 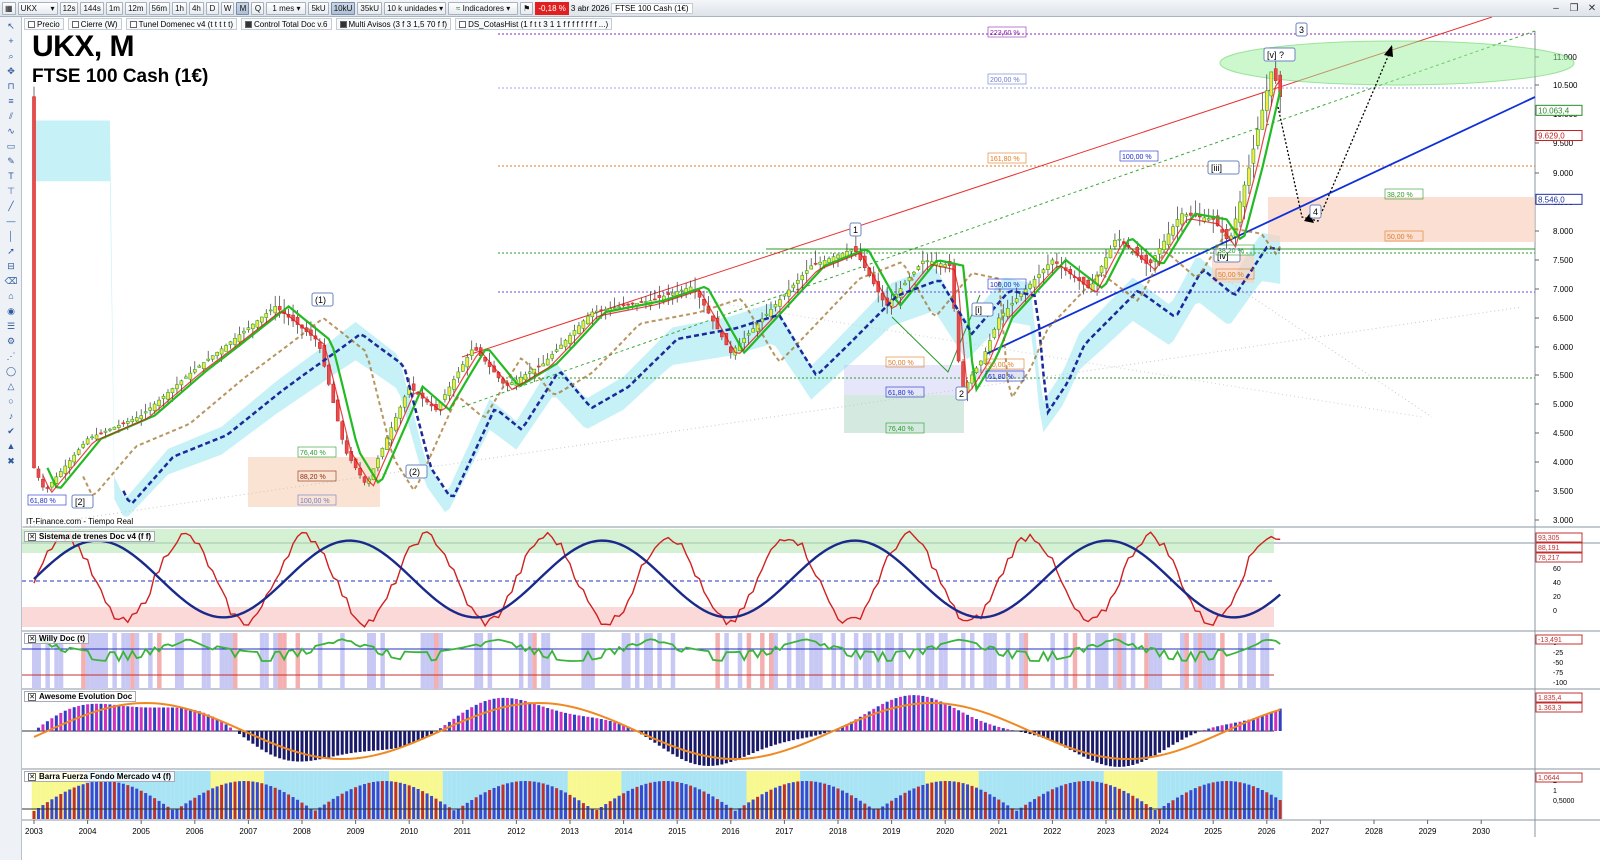 What do you see at coordinates (69, 8) in the screenshot?
I see `interval-button: 12s` at bounding box center [69, 8].